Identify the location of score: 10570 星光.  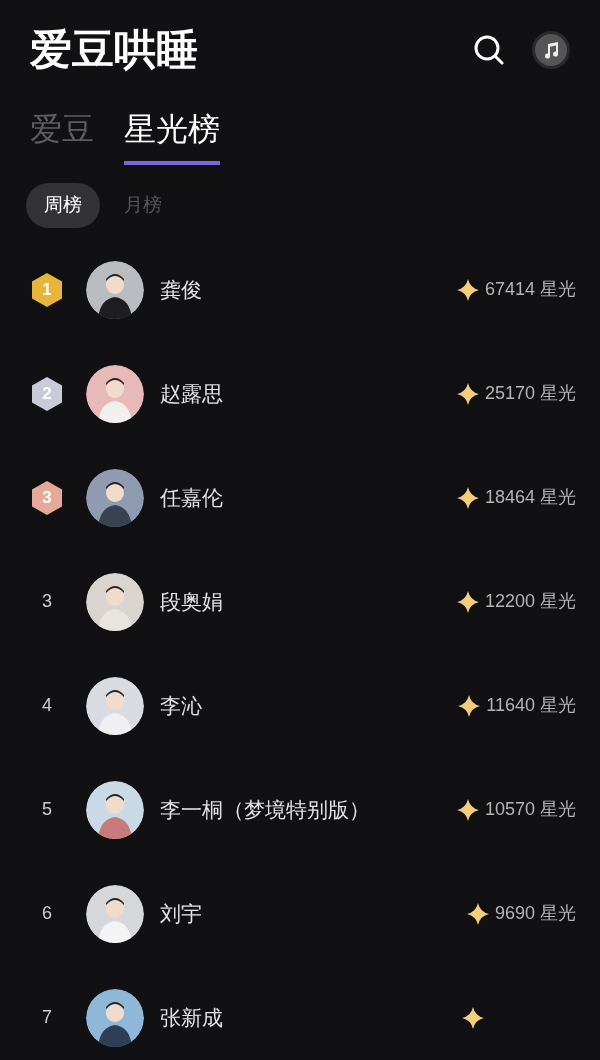
(530, 809).